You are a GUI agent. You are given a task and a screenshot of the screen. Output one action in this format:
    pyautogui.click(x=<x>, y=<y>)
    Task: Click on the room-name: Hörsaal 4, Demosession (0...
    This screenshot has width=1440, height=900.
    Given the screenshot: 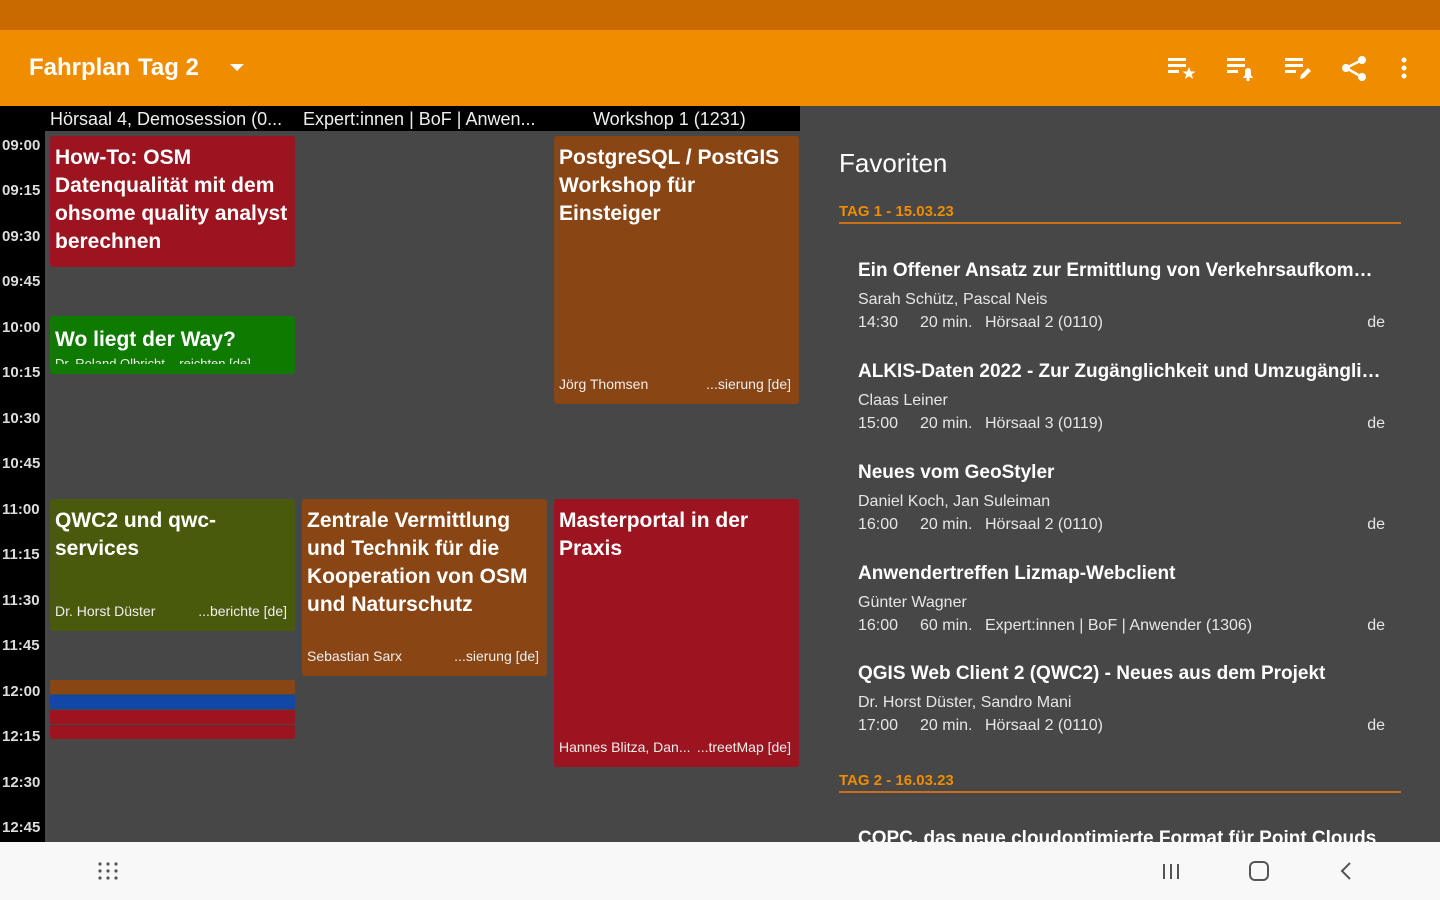 What is the action you would take?
    pyautogui.click(x=166, y=119)
    